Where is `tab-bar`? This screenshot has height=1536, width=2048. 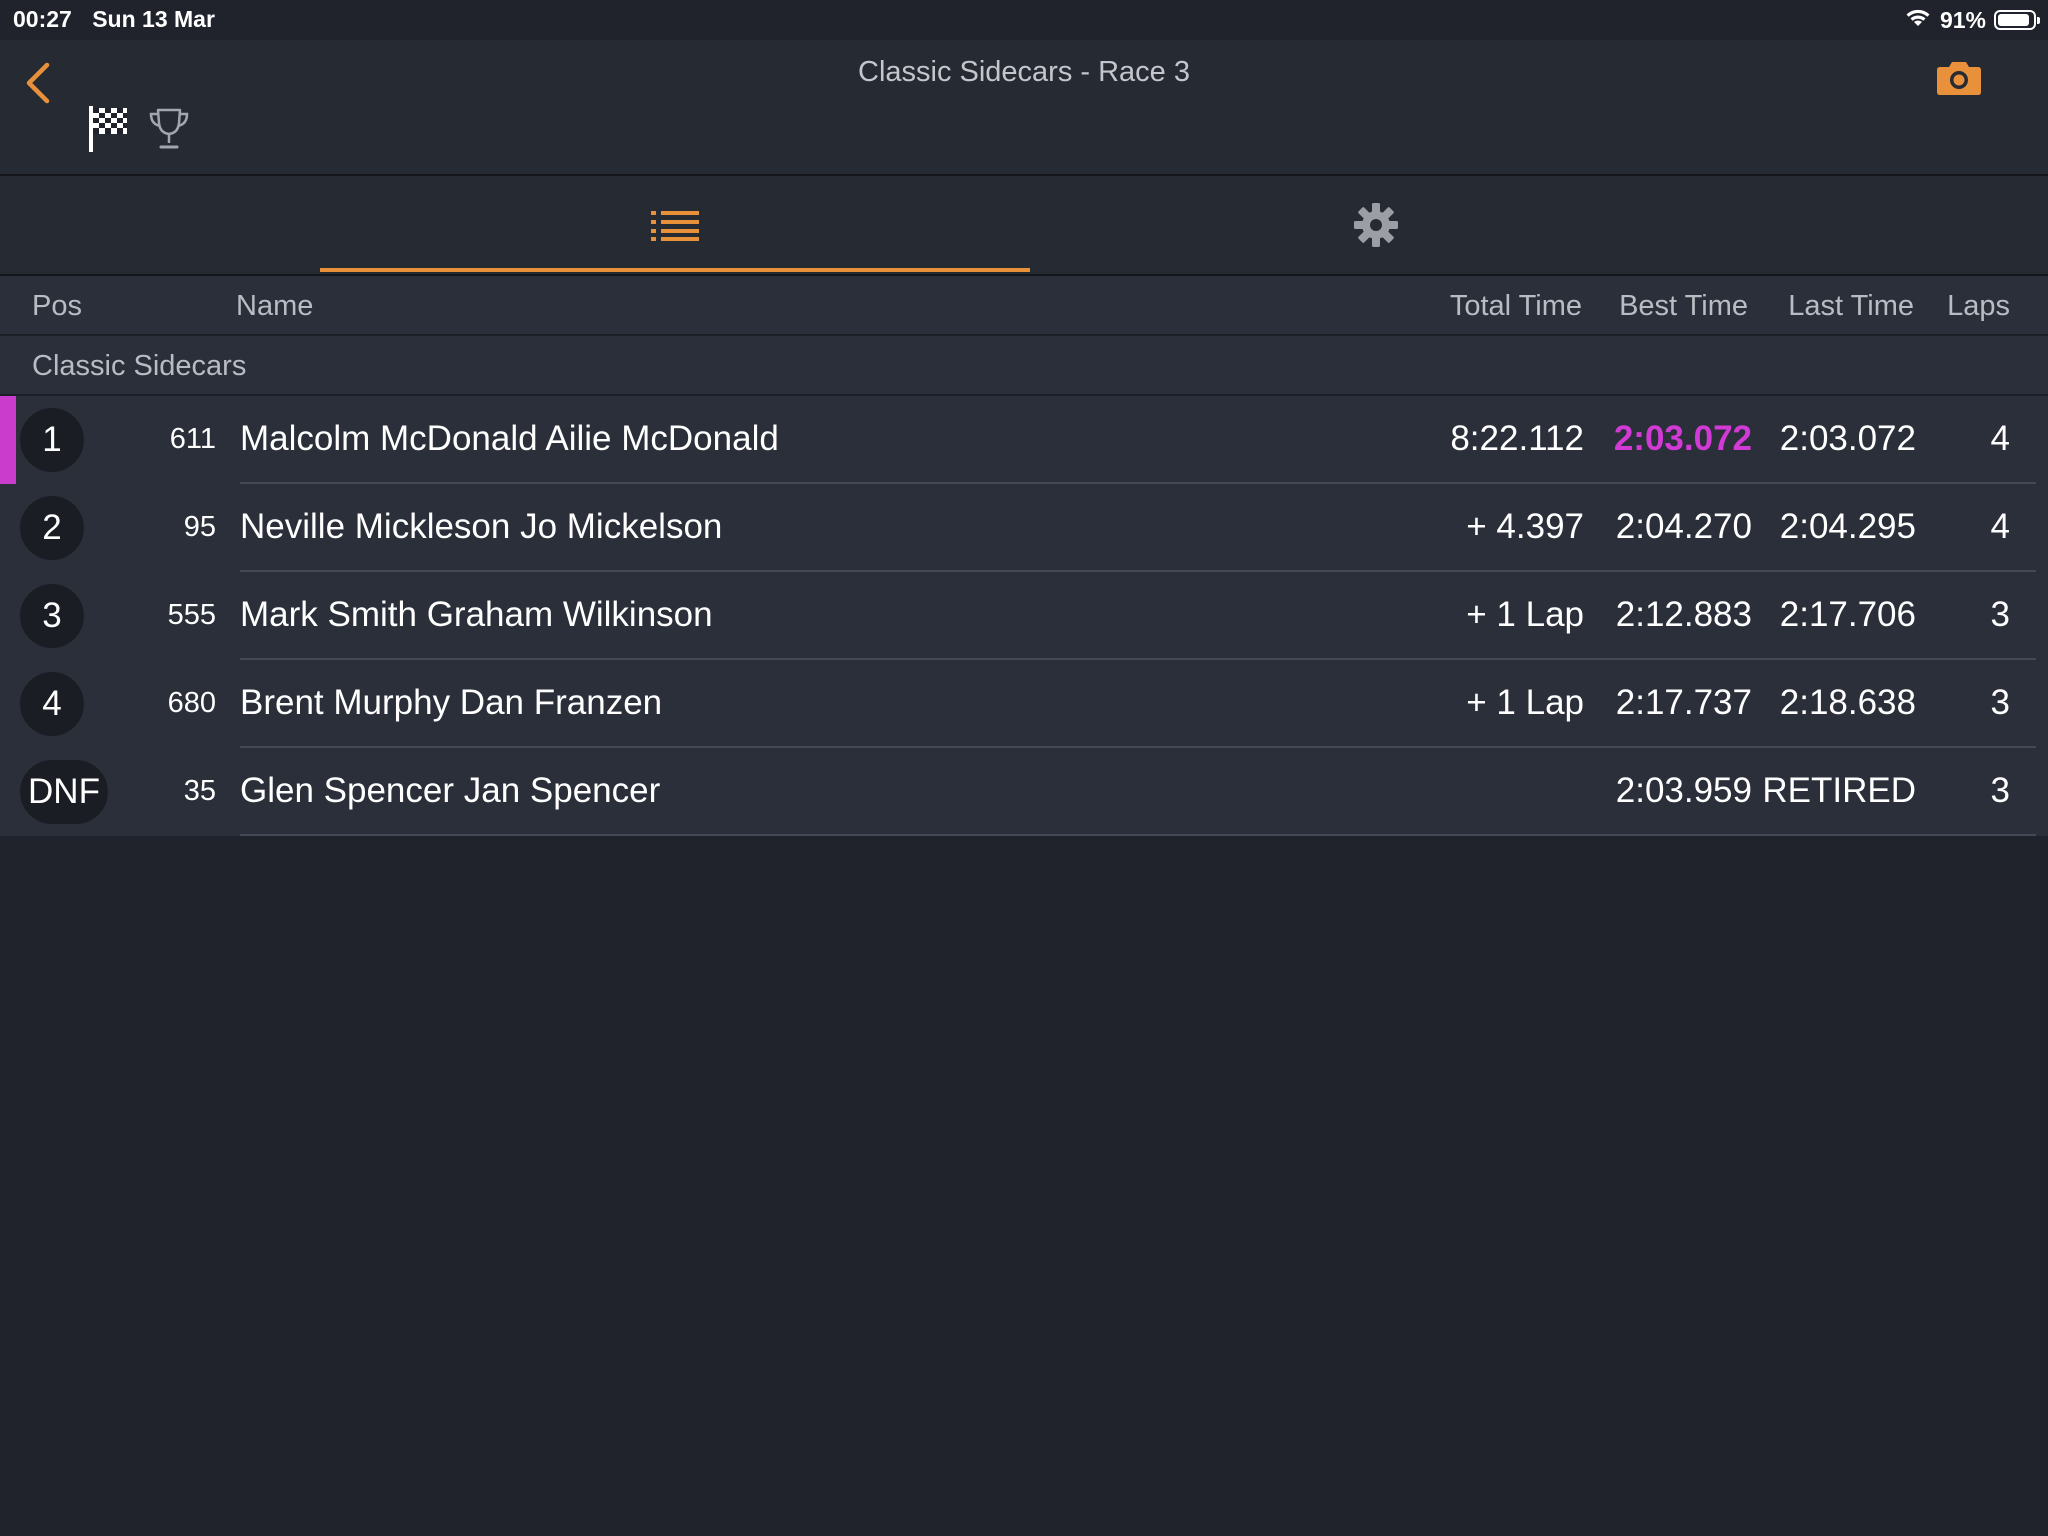
tab-bar is located at coordinates (1024, 226).